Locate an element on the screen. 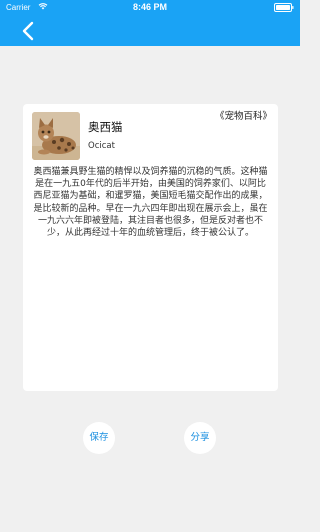  cat-image is located at coordinates (56, 136).